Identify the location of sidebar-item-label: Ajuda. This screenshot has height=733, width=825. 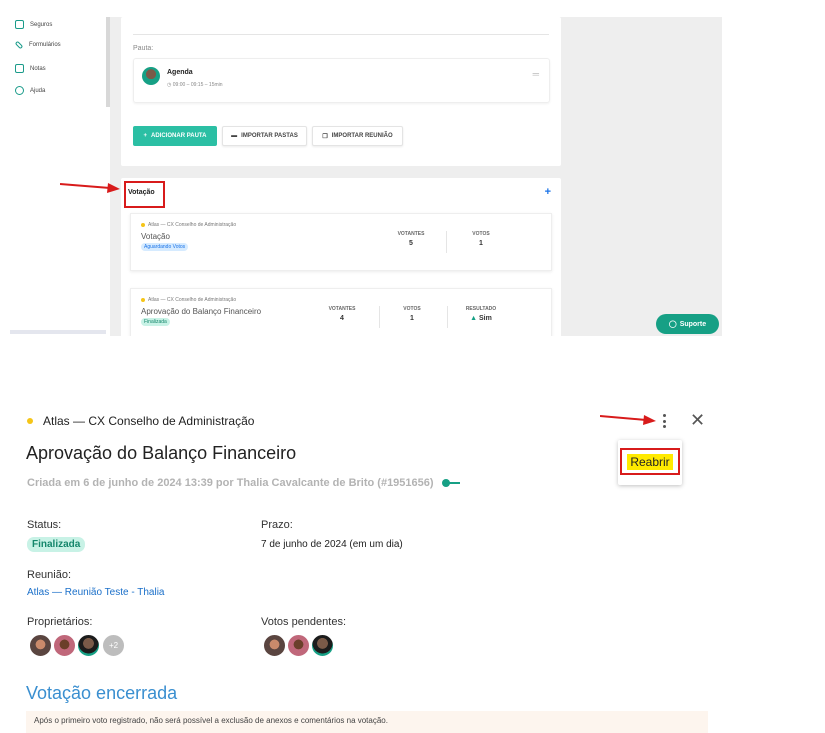
(38, 90).